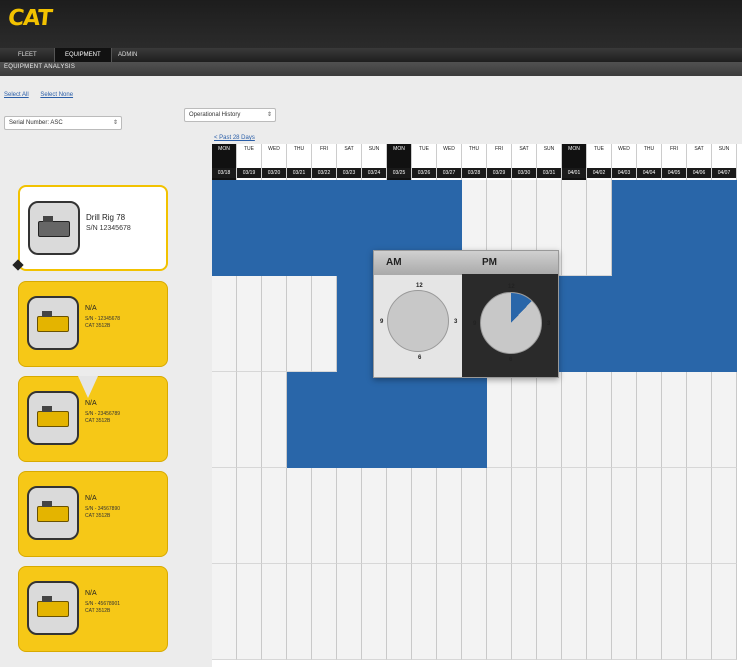 The width and height of the screenshot is (742, 667). Describe the element at coordinates (127, 55) in the screenshot. I see `tab-admin: Admin` at that location.